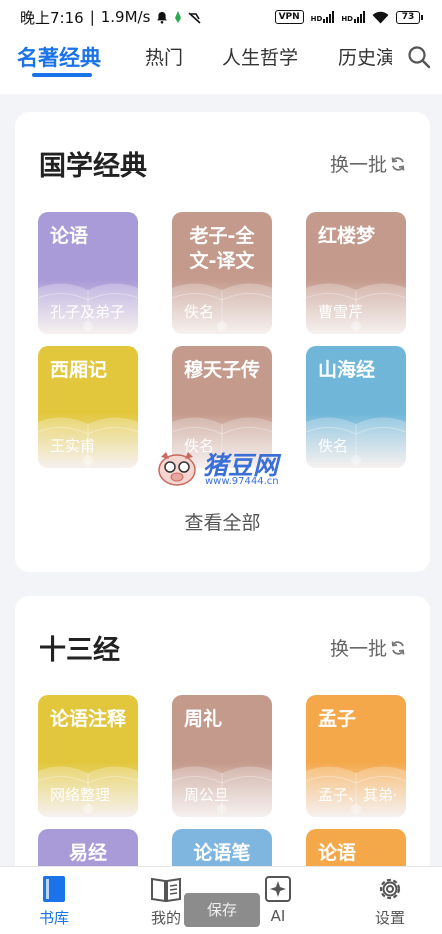  I want to click on book-title: 山海经, so click(347, 370).